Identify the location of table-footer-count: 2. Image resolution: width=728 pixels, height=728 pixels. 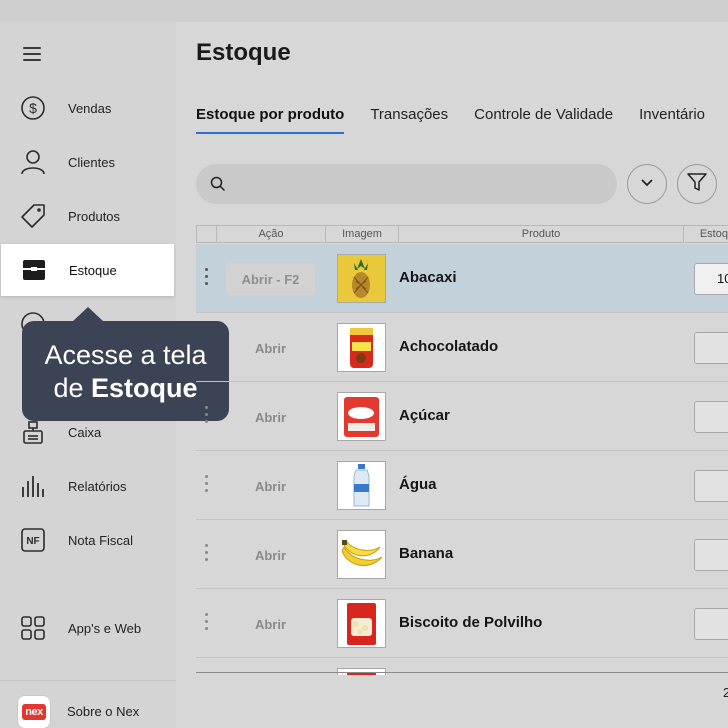
(725, 692).